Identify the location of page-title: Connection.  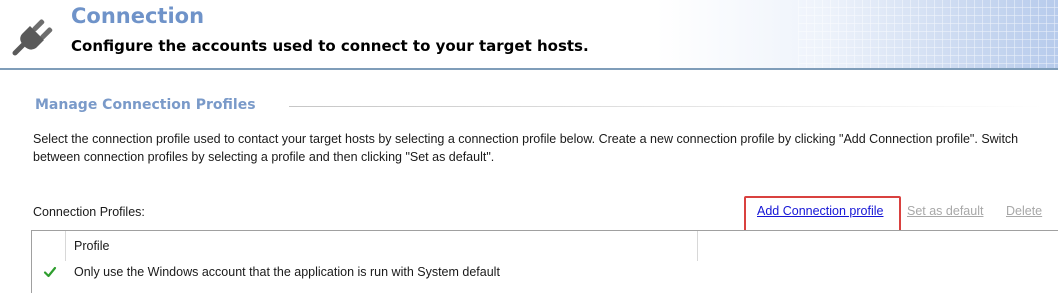
(138, 16).